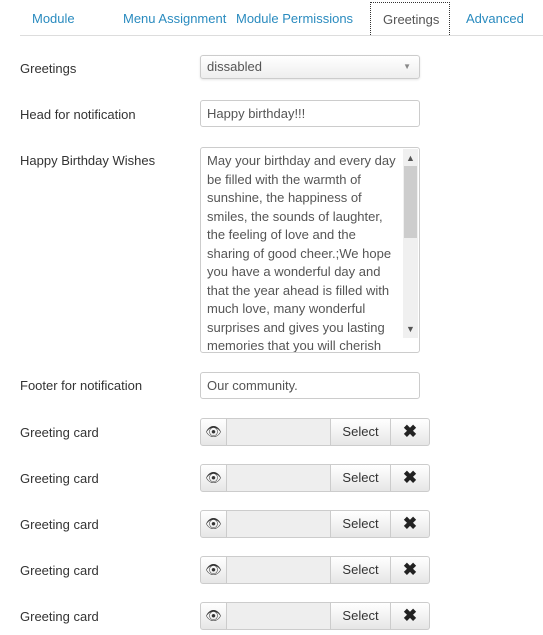  What do you see at coordinates (310, 67) in the screenshot?
I see `greetings-select: dissabled ▼` at bounding box center [310, 67].